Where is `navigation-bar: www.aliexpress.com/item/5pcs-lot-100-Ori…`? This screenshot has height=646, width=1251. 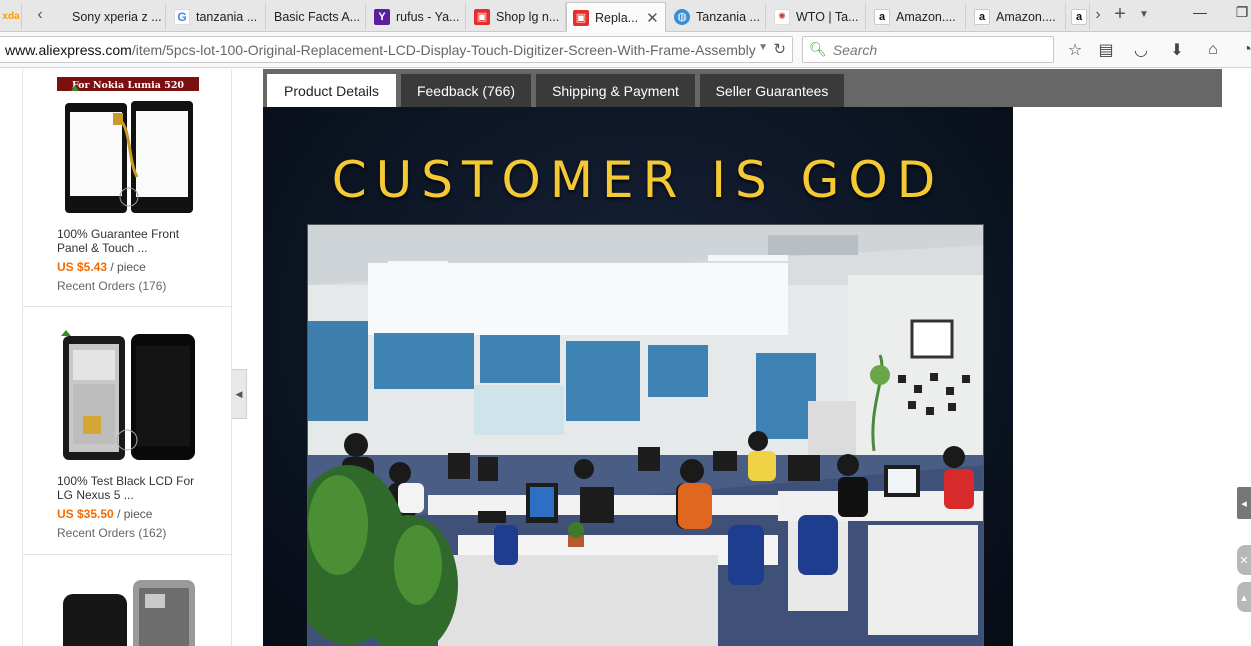
navigation-bar: www.aliexpress.com/item/5pcs-lot-100-Ori… is located at coordinates (625, 50).